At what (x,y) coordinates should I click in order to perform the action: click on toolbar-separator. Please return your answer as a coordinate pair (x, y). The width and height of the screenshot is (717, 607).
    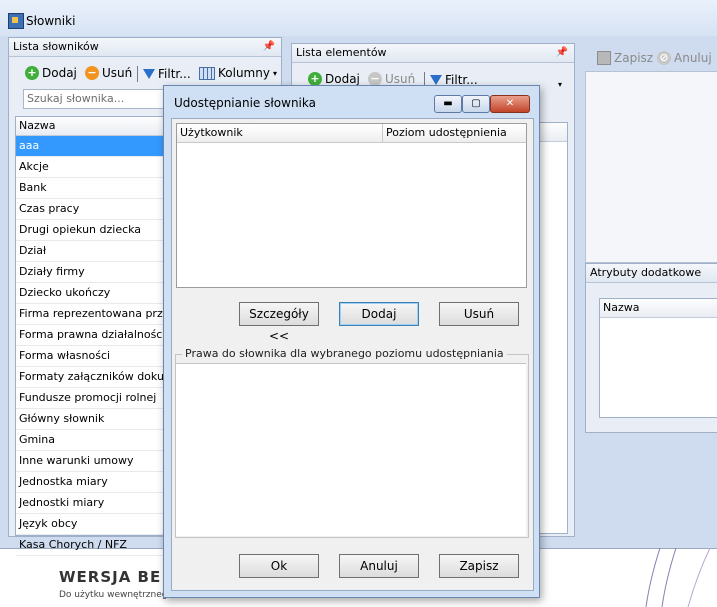
    Looking at the image, I should click on (137, 74).